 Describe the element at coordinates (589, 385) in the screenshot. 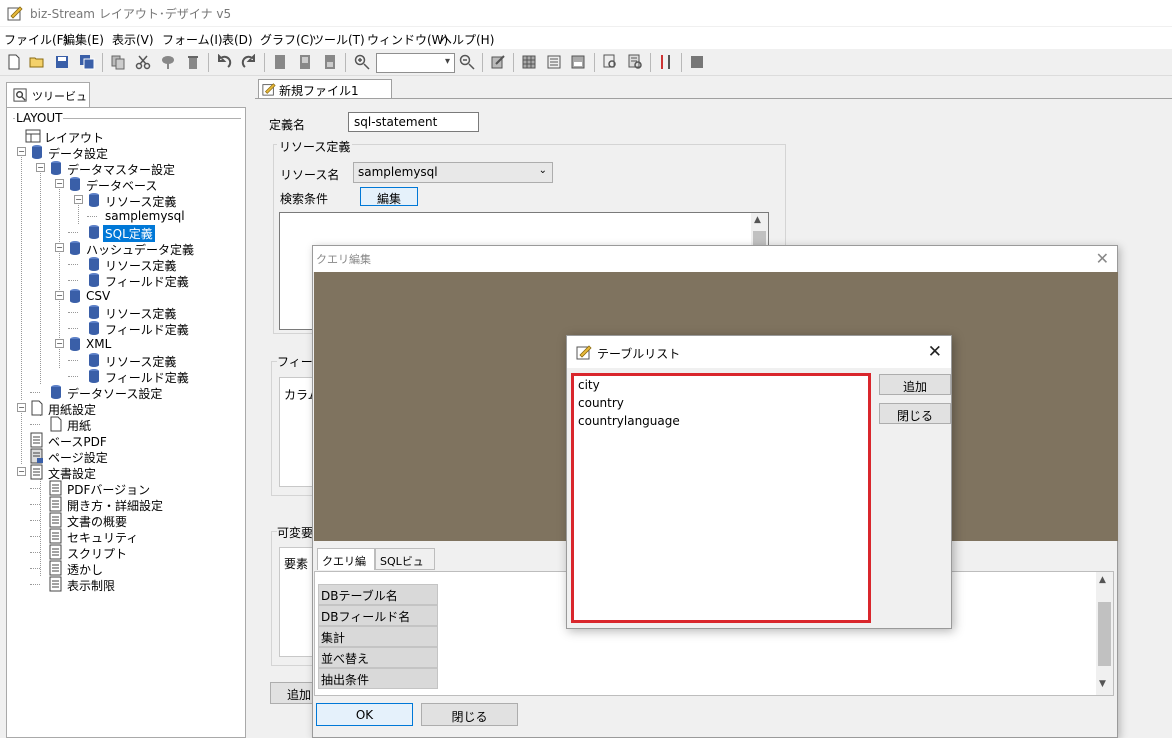

I see `list-item: city` at that location.